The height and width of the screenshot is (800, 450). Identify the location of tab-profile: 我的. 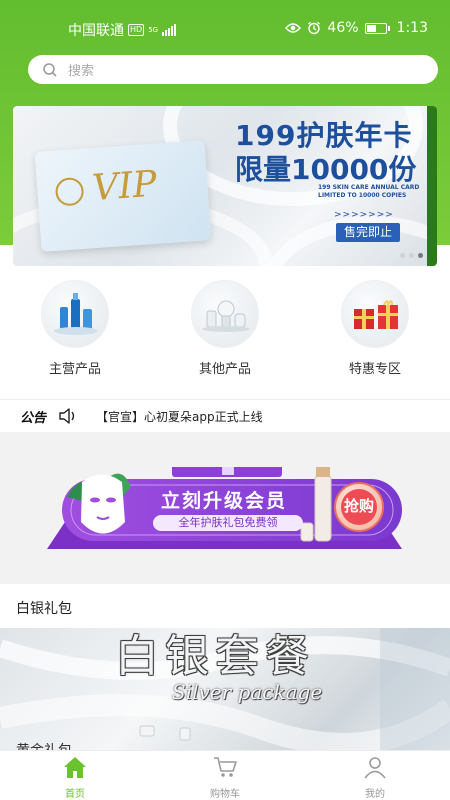
(375, 777).